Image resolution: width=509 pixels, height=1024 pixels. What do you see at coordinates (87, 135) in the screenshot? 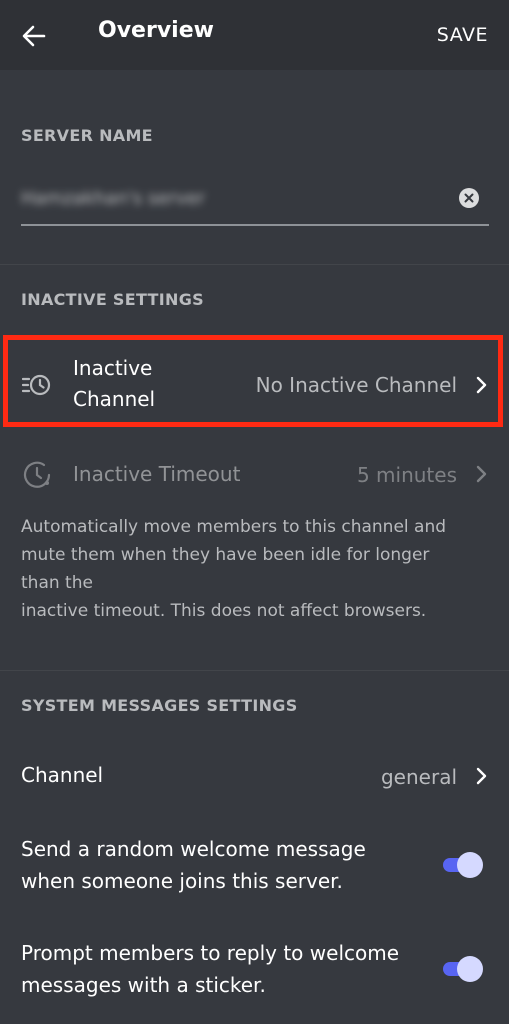
I see `server-name-section-label: SERVER NAME` at bounding box center [87, 135].